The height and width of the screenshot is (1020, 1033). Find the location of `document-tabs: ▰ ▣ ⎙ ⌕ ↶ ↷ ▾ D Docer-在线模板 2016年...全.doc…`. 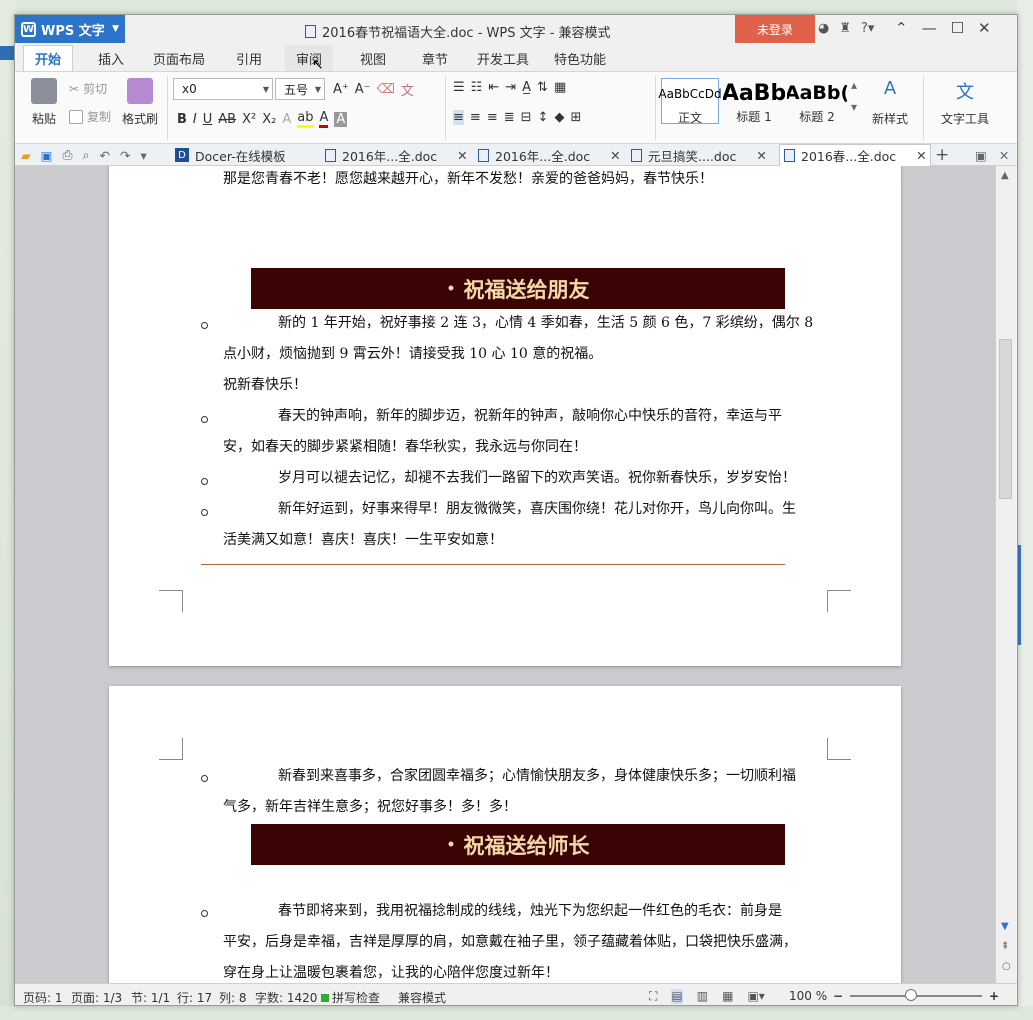

document-tabs: ▰ ▣ ⎙ ⌕ ↶ ↷ ▾ D Docer-在线模板 2016年...全.doc… is located at coordinates (516, 155).